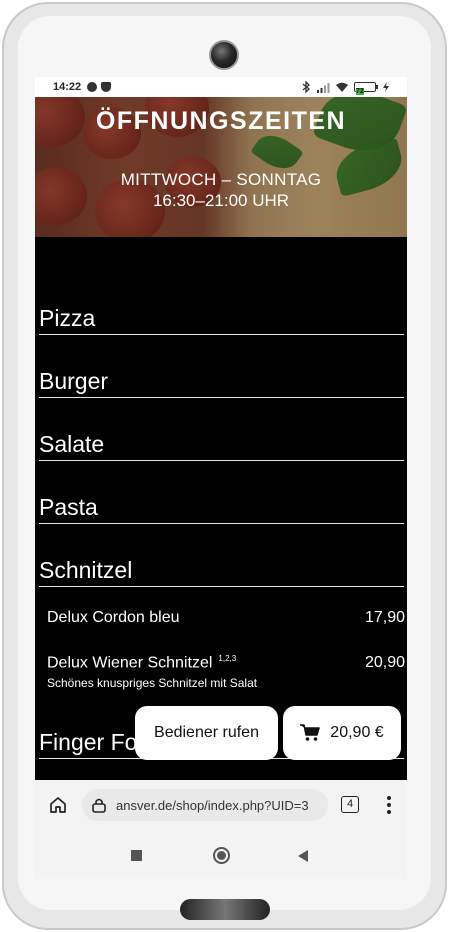 This screenshot has width=449, height=932. Describe the element at coordinates (384, 663) in the screenshot. I see `item-price: 20,90` at that location.